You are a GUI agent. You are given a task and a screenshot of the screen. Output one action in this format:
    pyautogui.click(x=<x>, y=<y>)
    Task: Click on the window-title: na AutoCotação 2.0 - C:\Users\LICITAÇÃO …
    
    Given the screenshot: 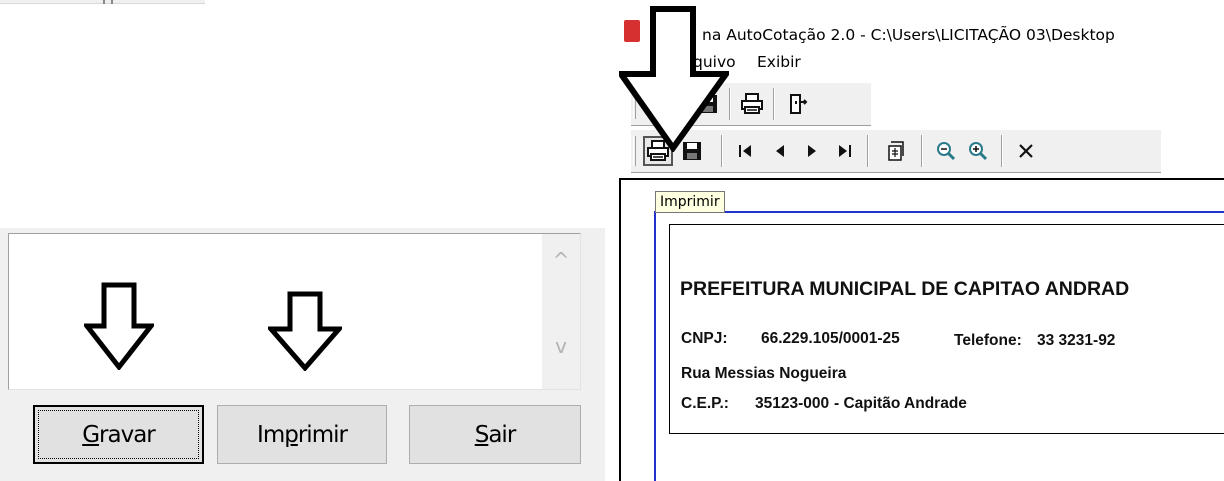 What is the action you would take?
    pyautogui.click(x=908, y=35)
    